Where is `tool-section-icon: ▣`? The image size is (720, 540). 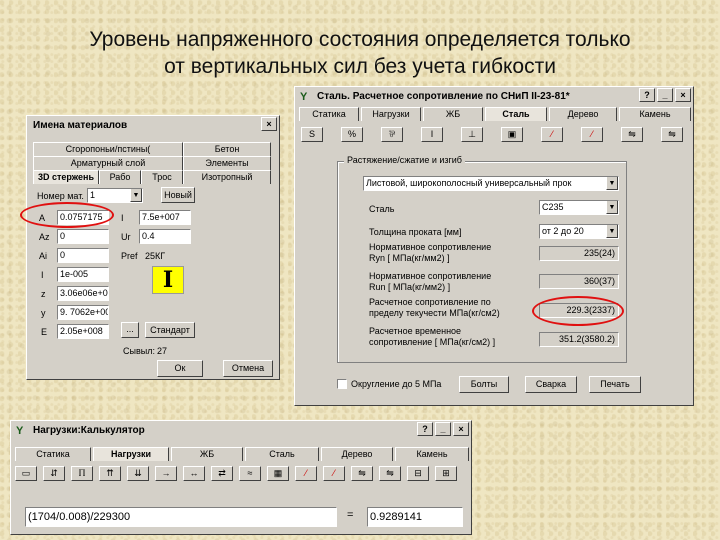
tool-section-icon: ▣ is located at coordinates (512, 134).